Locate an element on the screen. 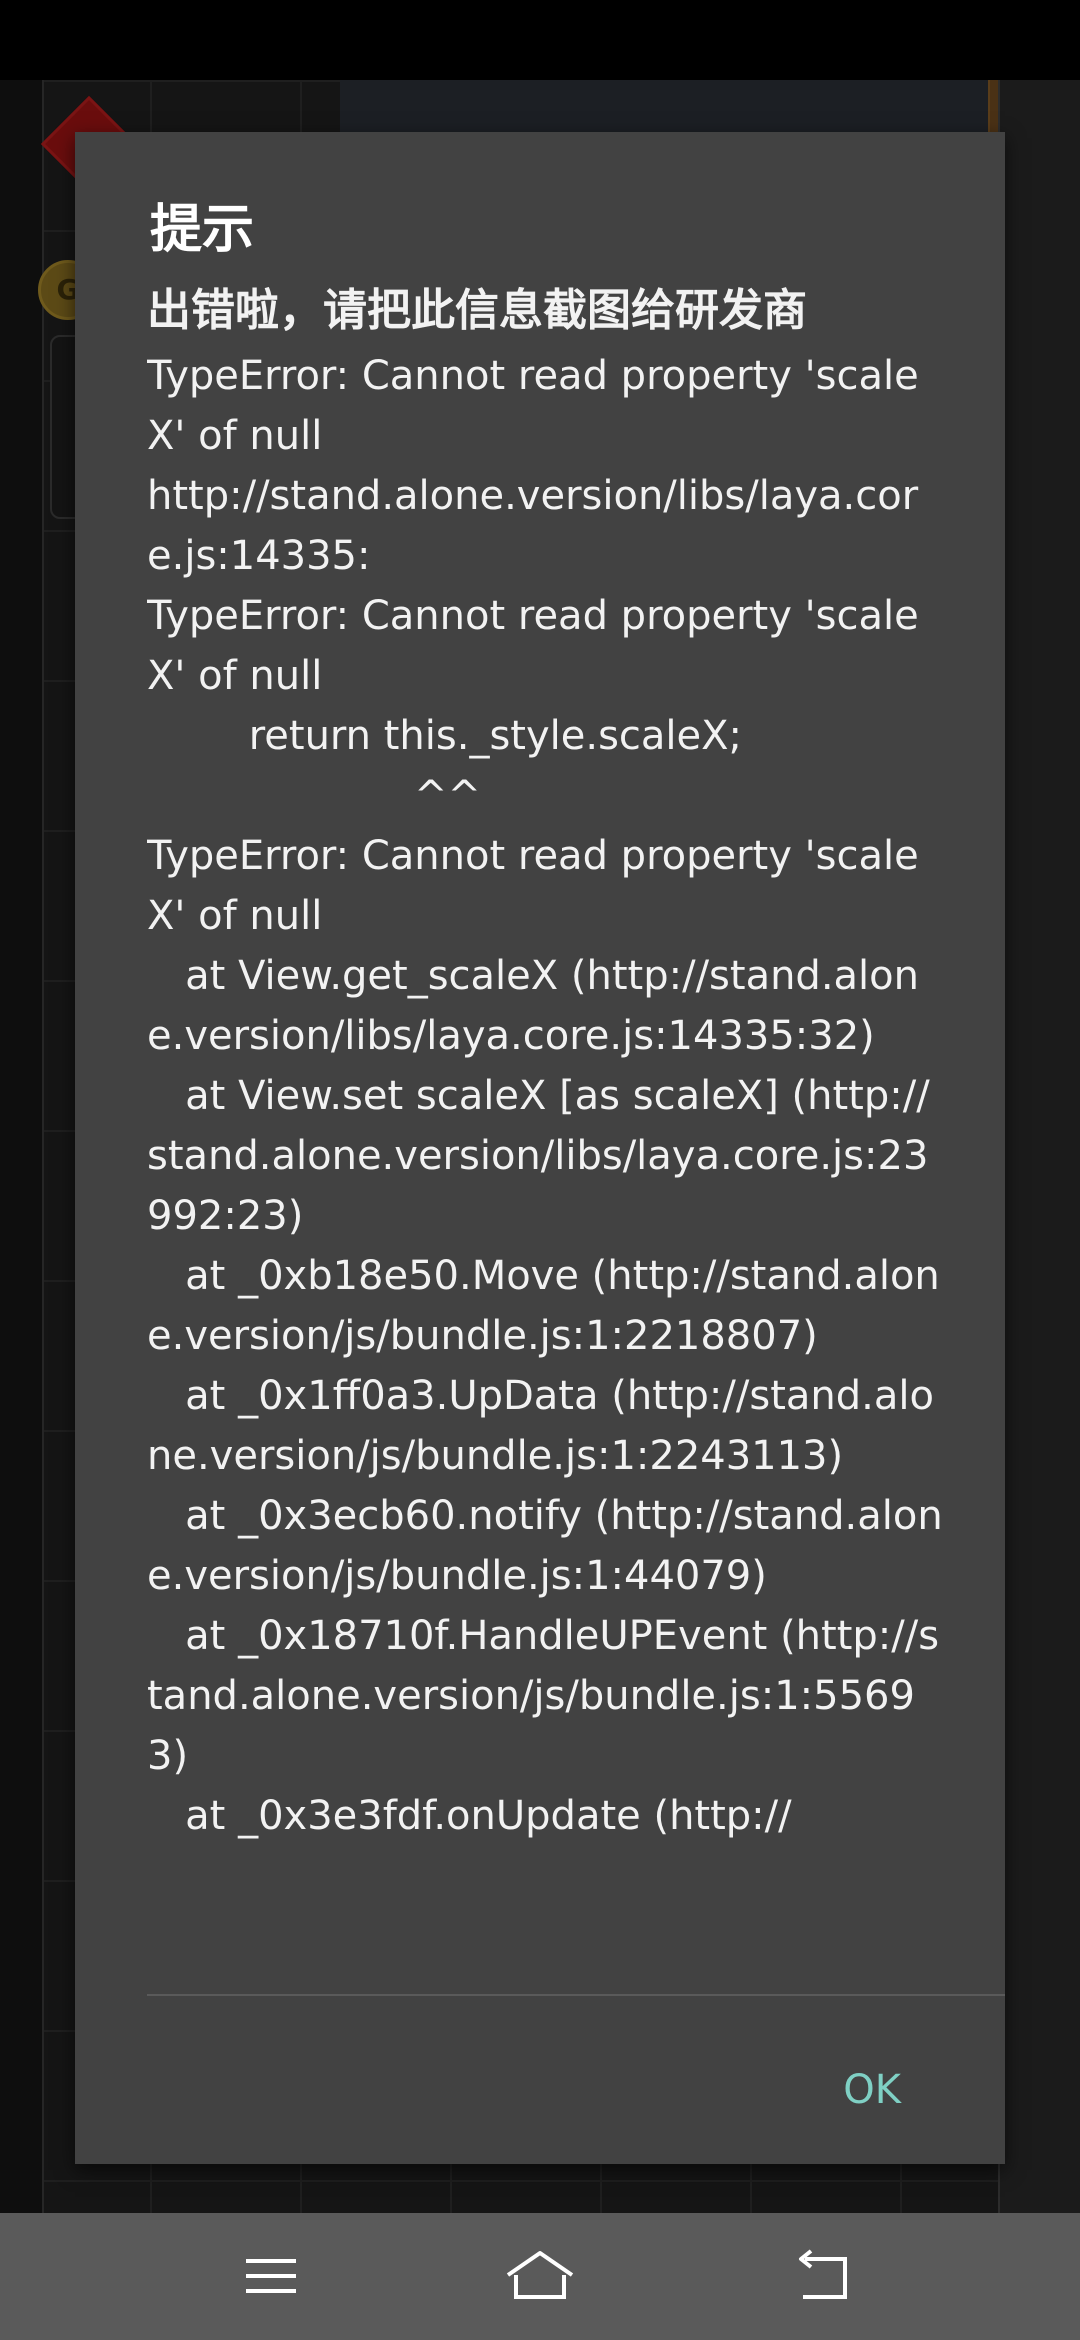  home-icon is located at coordinates (540, 2276).